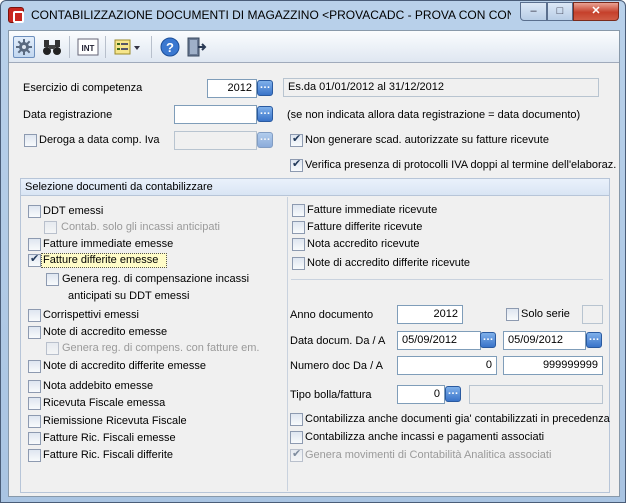 The height and width of the screenshot is (503, 626). Describe the element at coordinates (34, 315) in the screenshot. I see `corrispettivi-checkbox` at that location.